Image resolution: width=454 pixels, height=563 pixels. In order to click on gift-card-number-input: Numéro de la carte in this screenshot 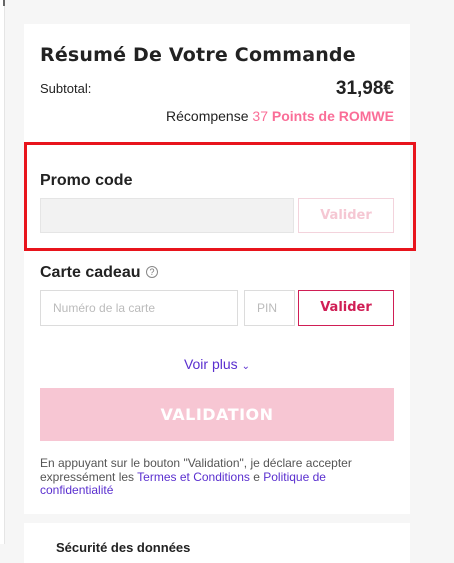, I will do `click(139, 308)`.